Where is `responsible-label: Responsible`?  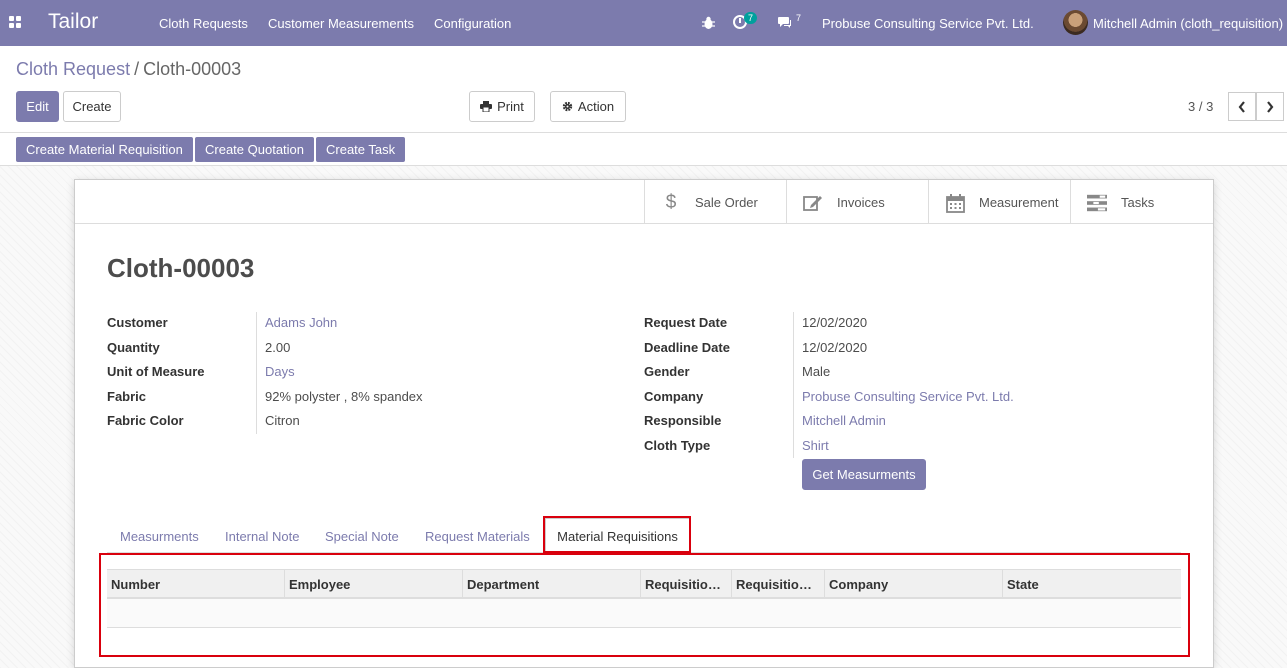 responsible-label: Responsible is located at coordinates (683, 420).